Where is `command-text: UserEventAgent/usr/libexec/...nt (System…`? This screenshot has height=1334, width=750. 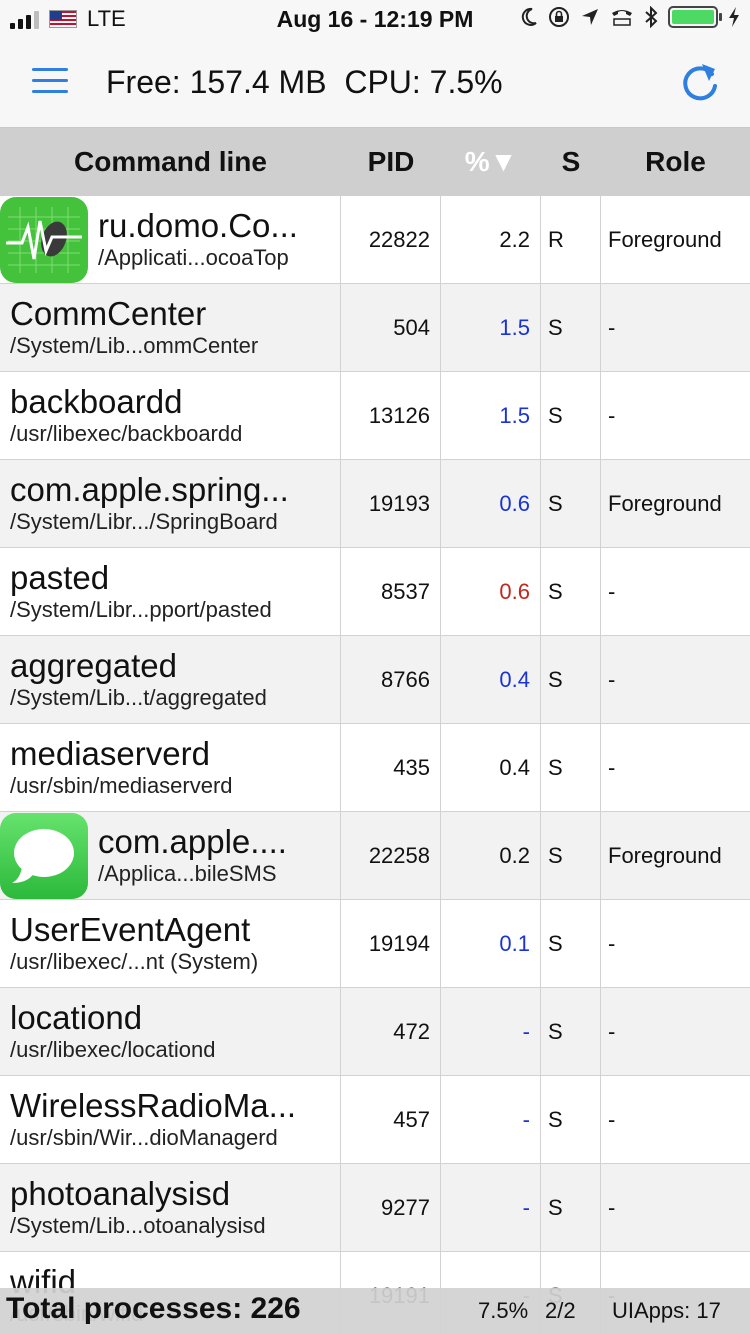 command-text: UserEventAgent/usr/libexec/...nt (System… is located at coordinates (129, 944).